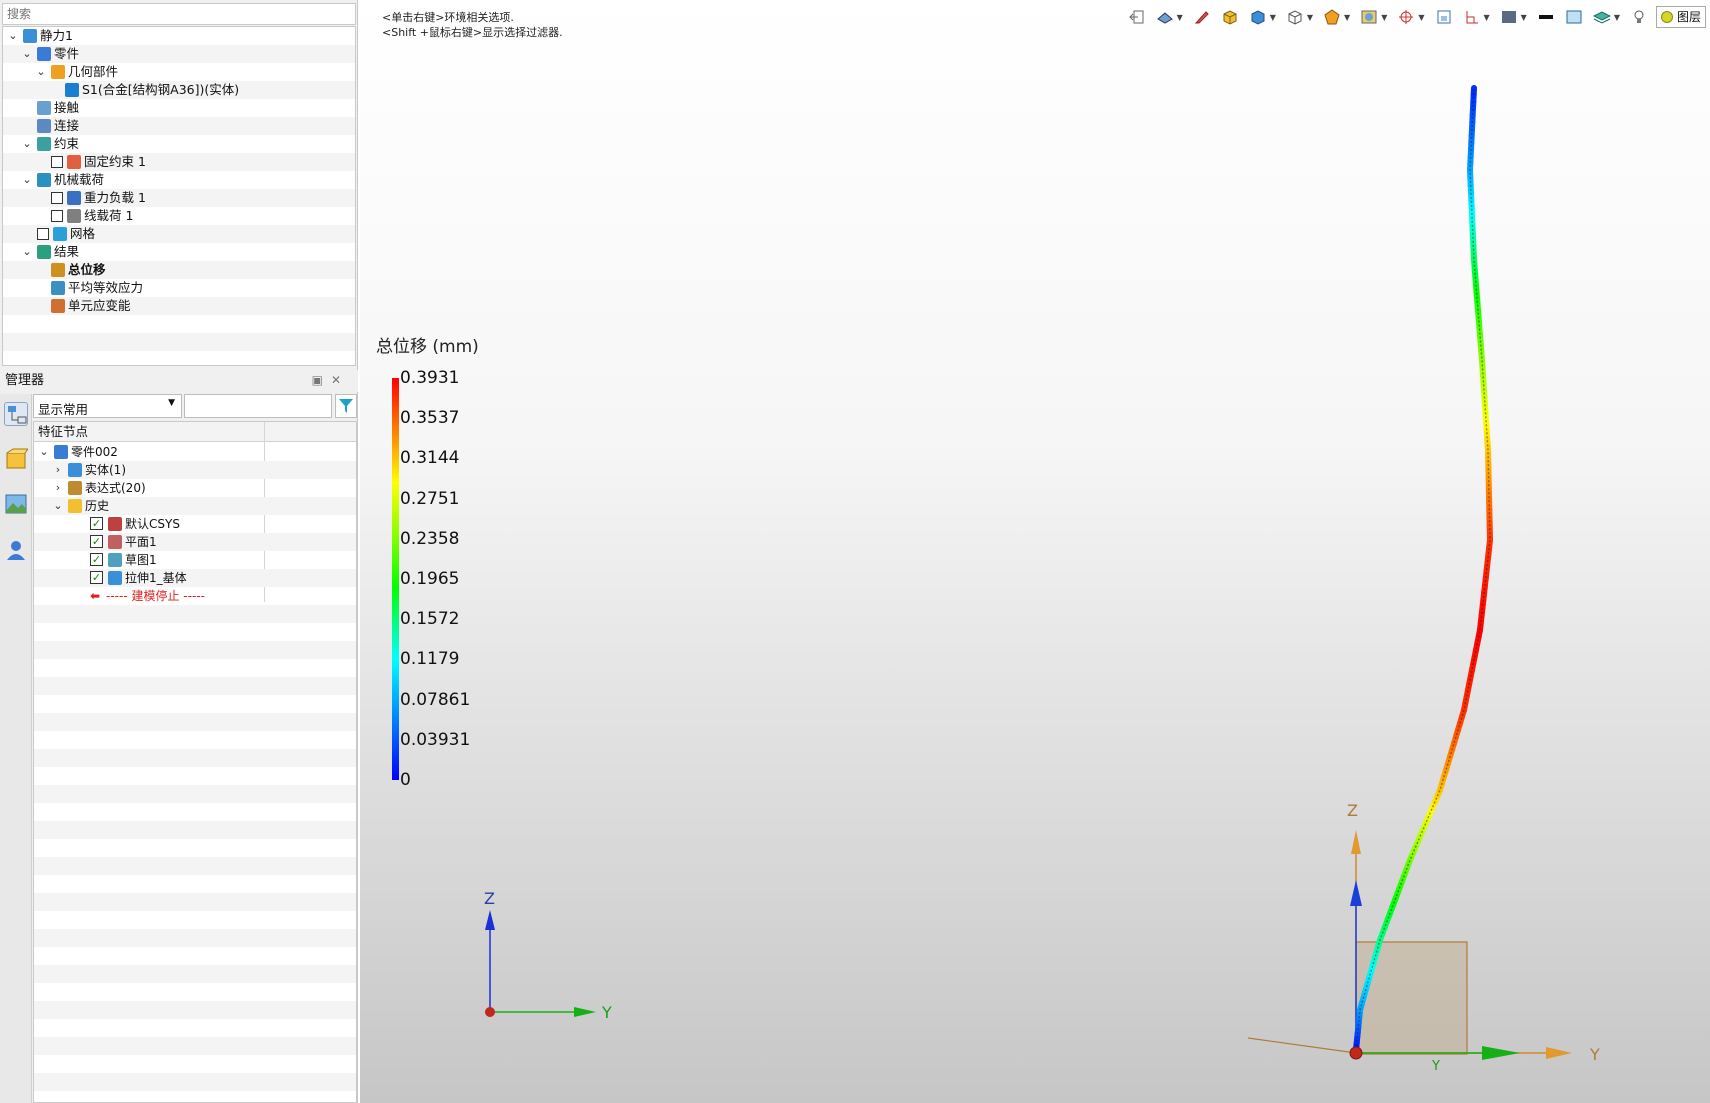 This screenshot has height=1103, width=1710. What do you see at coordinates (258, 406) in the screenshot?
I see `filter-text-input` at bounding box center [258, 406].